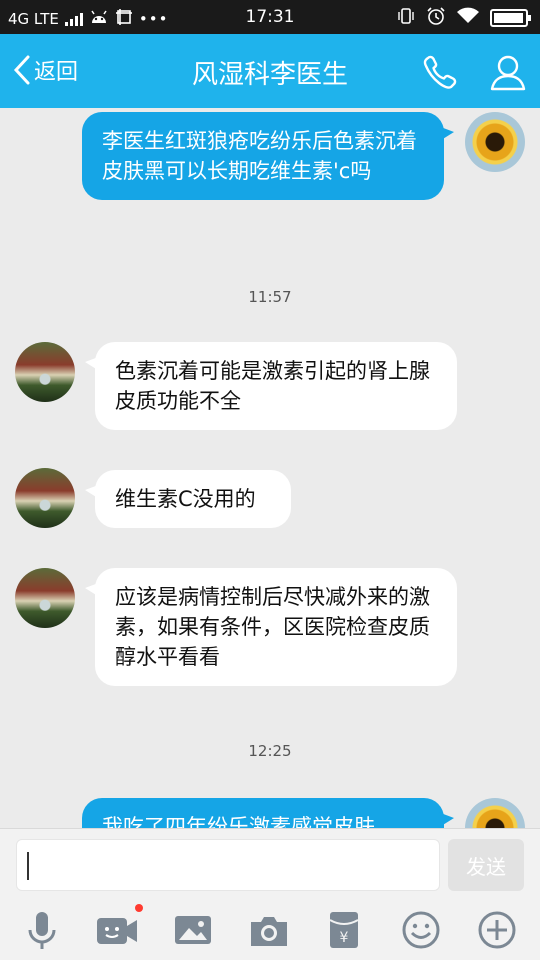 This screenshot has height=960, width=540. I want to click on status-bar: 4G LTE ••• 17:31, so click(270, 17).